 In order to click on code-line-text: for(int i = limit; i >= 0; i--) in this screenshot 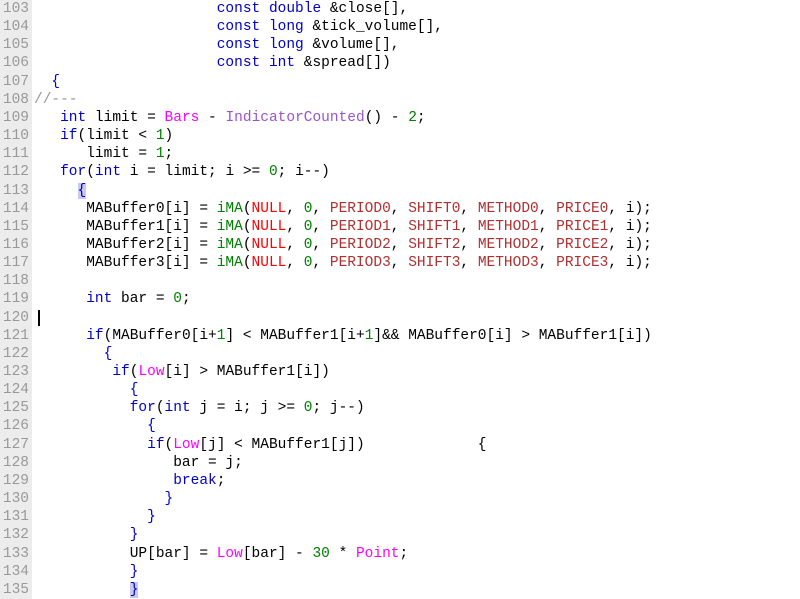, I will do `click(182, 172)`.